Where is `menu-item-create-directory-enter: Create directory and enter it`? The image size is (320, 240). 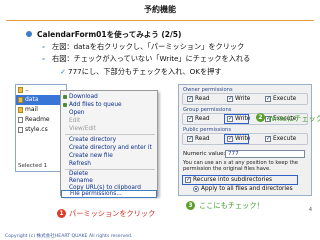
menu-item-create-directory-enter: Create directory and enter it is located at coordinates (109, 148).